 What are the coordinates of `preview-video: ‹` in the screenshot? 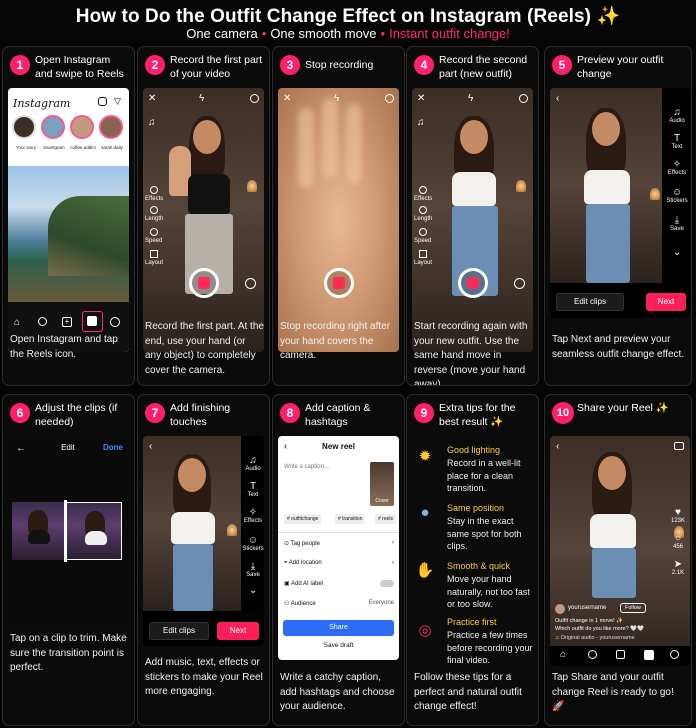 It's located at (192, 523).